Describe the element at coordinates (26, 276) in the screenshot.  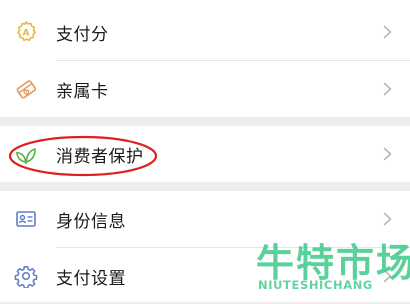
I see `gear-icon` at that location.